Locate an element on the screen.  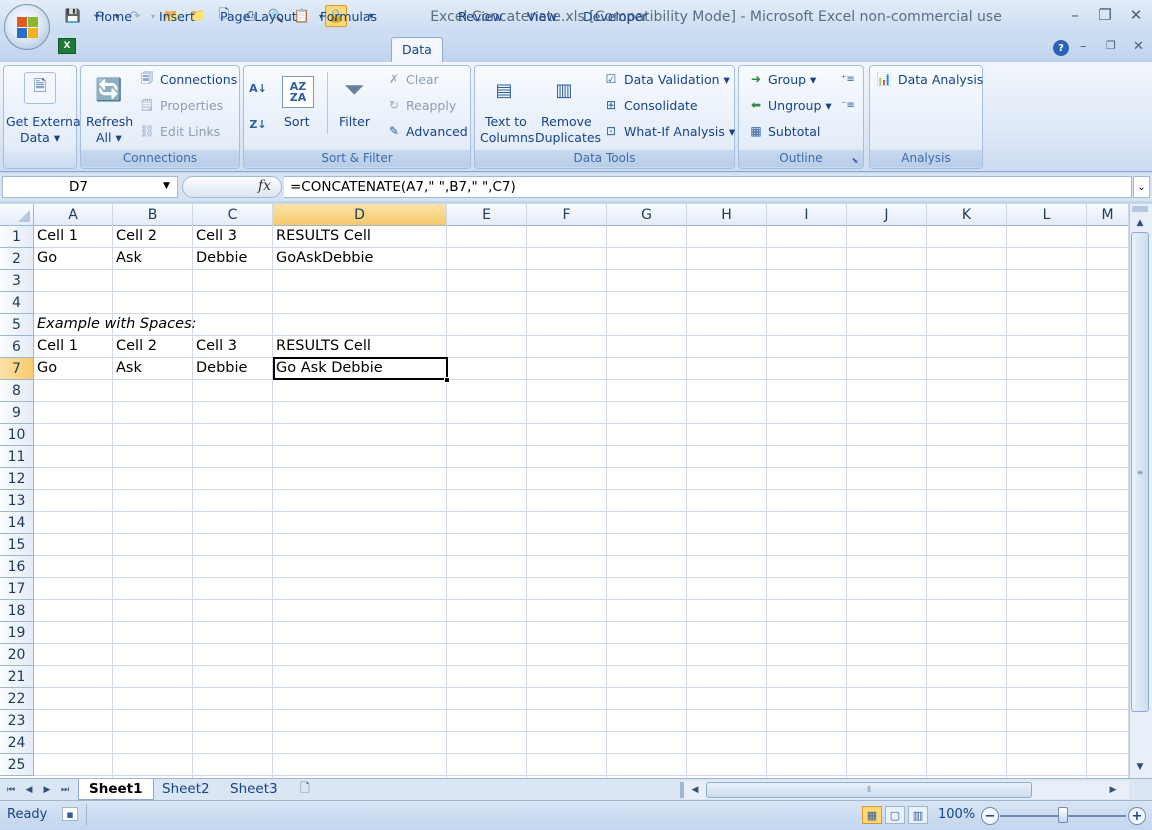
subtotal-icon: ▦ is located at coordinates (756, 131).